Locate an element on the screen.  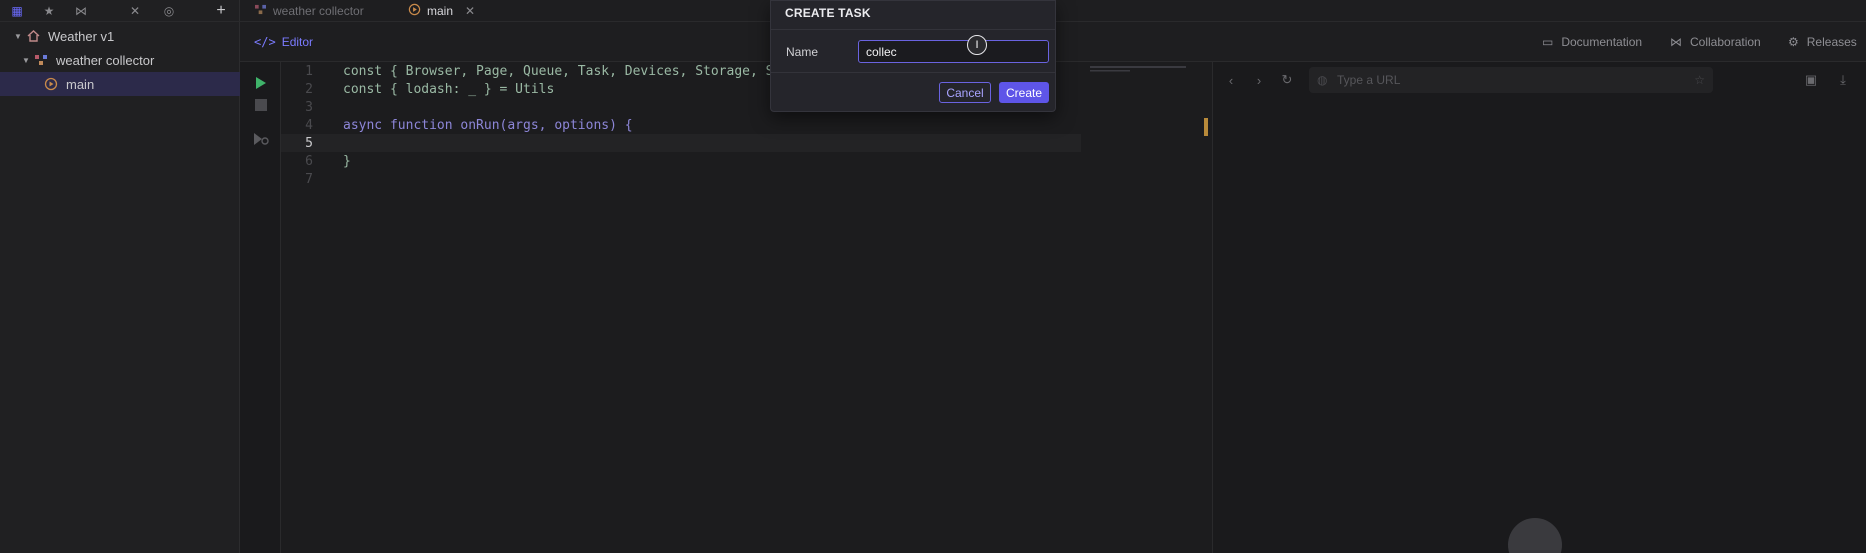
back-icon: ‹ is located at coordinates (1231, 80).